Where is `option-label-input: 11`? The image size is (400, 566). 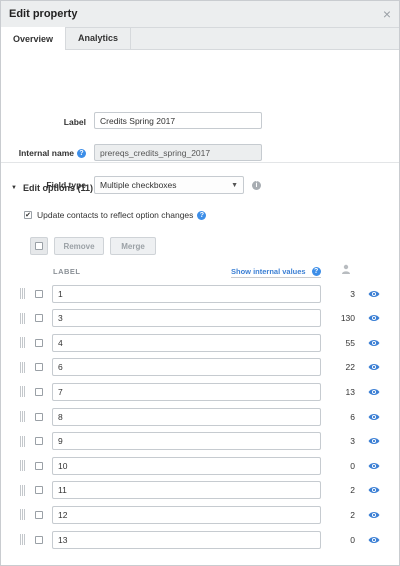
option-label-input: 11 is located at coordinates (186, 490).